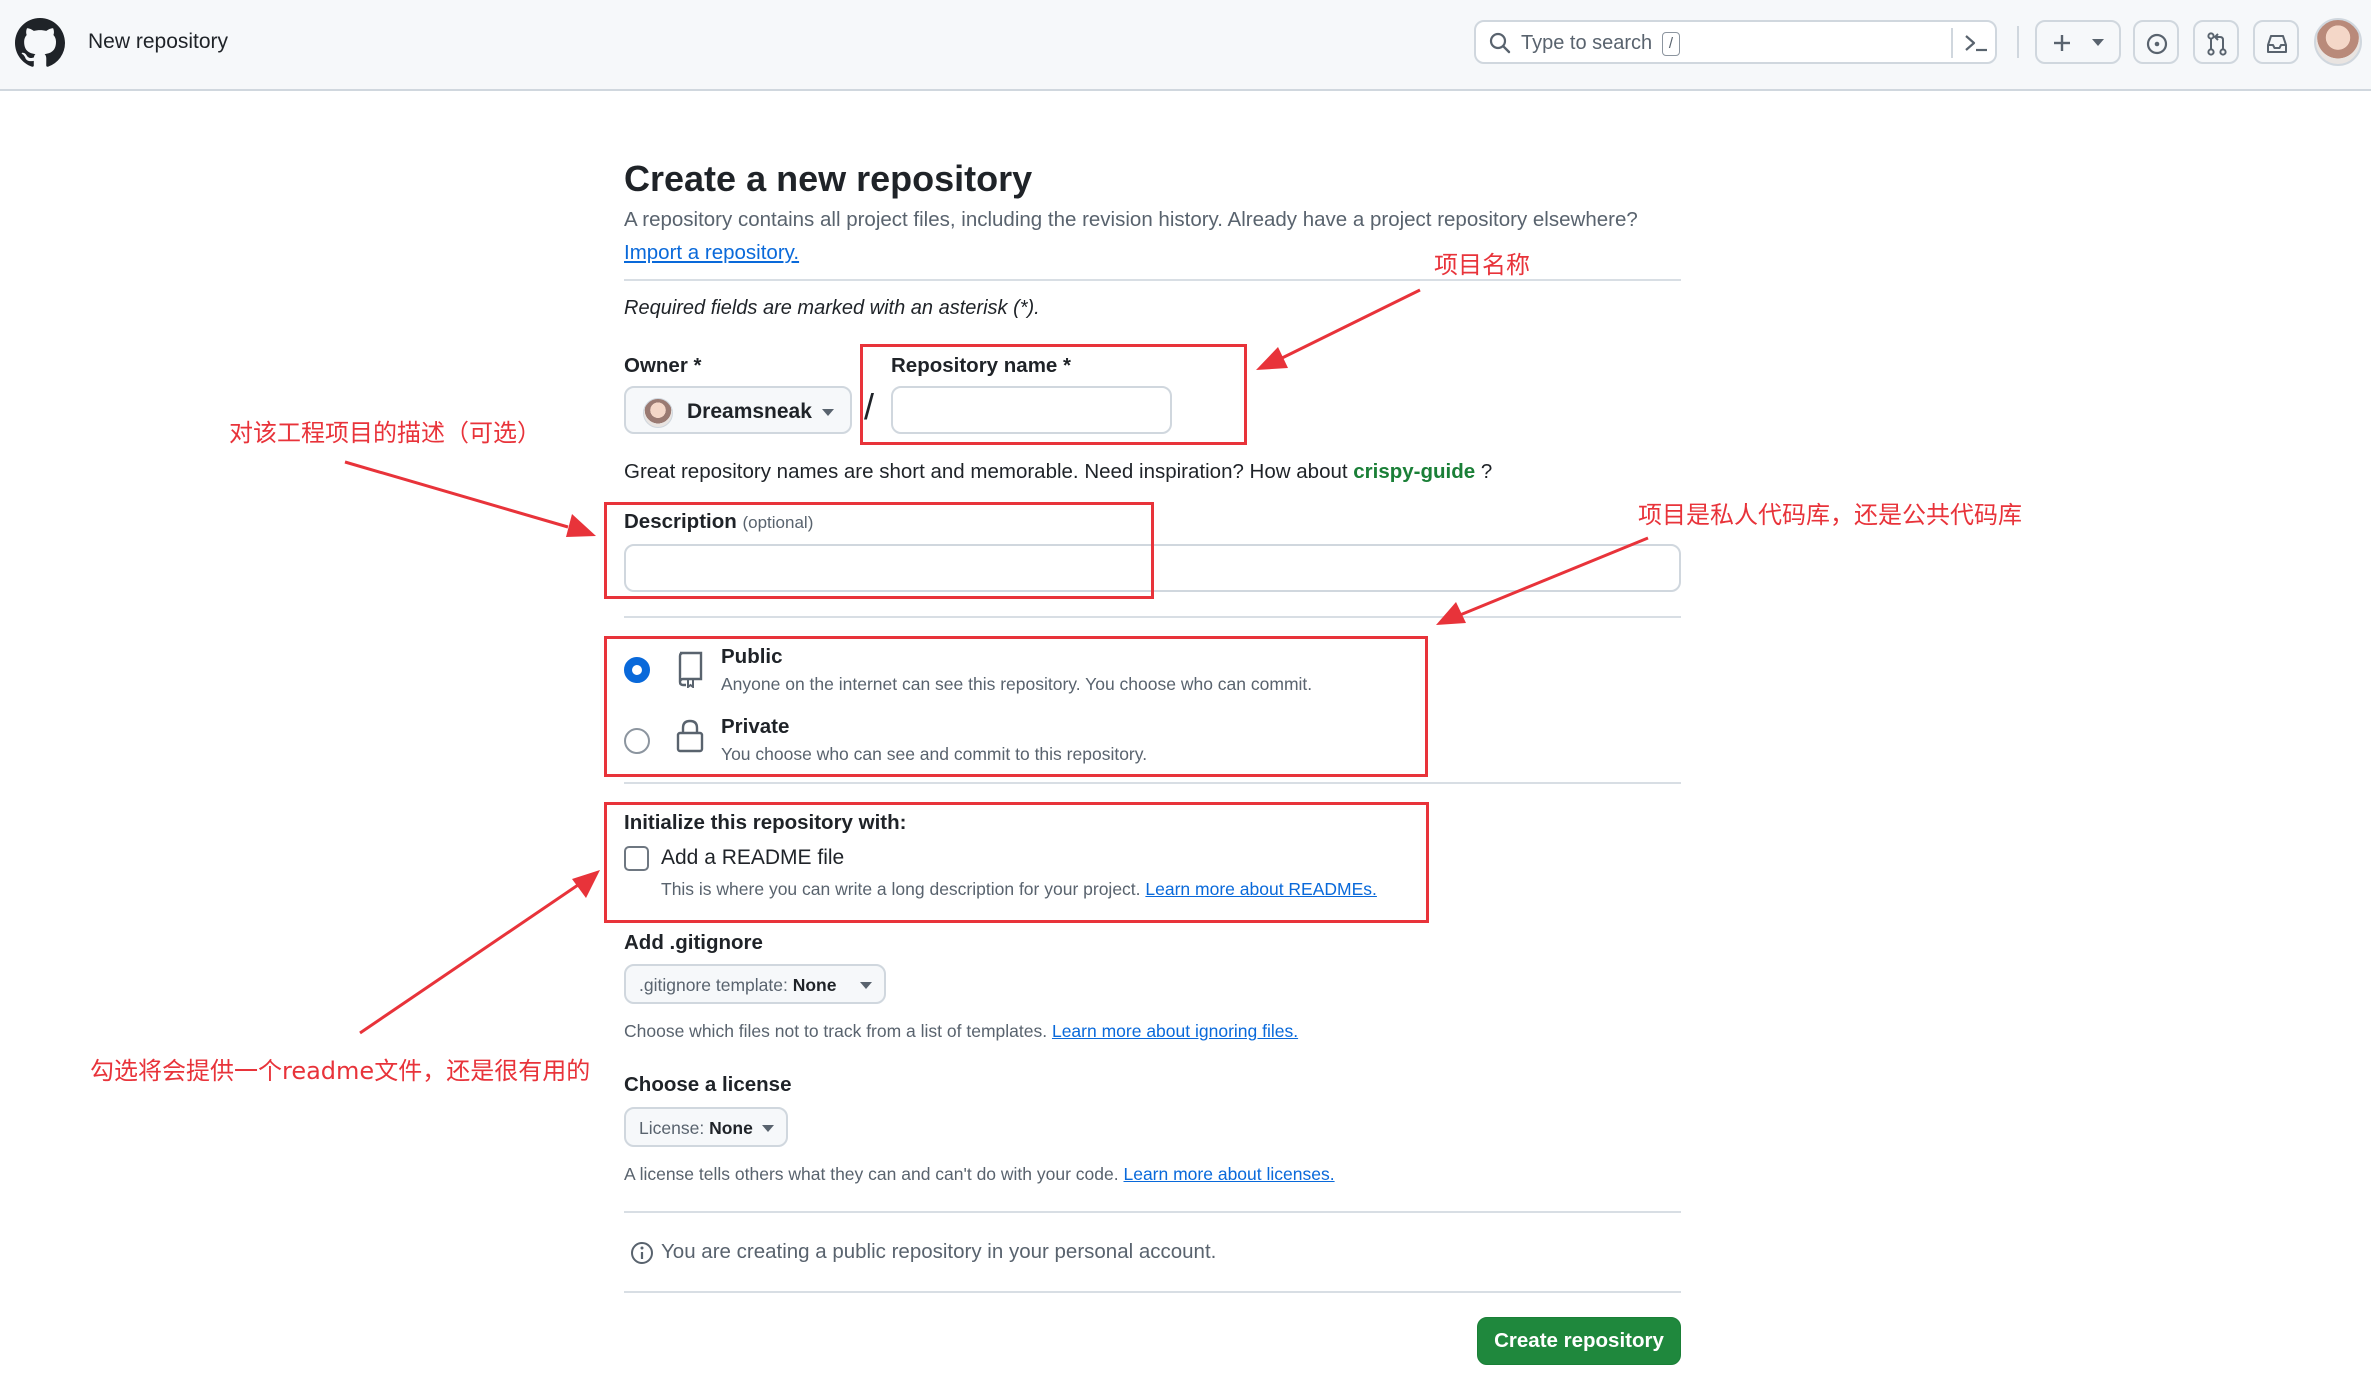 The width and height of the screenshot is (2371, 1378). I want to click on arrow-repo-name, so click(1349, 325).